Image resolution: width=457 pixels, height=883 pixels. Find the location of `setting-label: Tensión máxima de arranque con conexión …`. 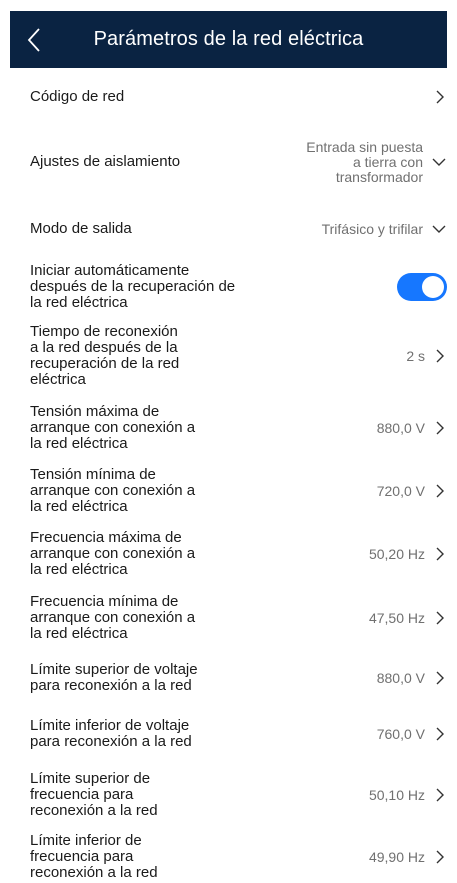

setting-label: Tensión máxima de arranque con conexión … is located at coordinates (113, 427).